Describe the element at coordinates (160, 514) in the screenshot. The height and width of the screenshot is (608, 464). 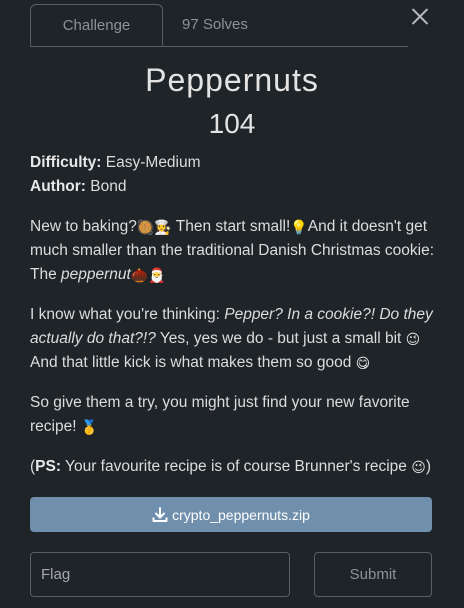
I see `download-icon` at that location.